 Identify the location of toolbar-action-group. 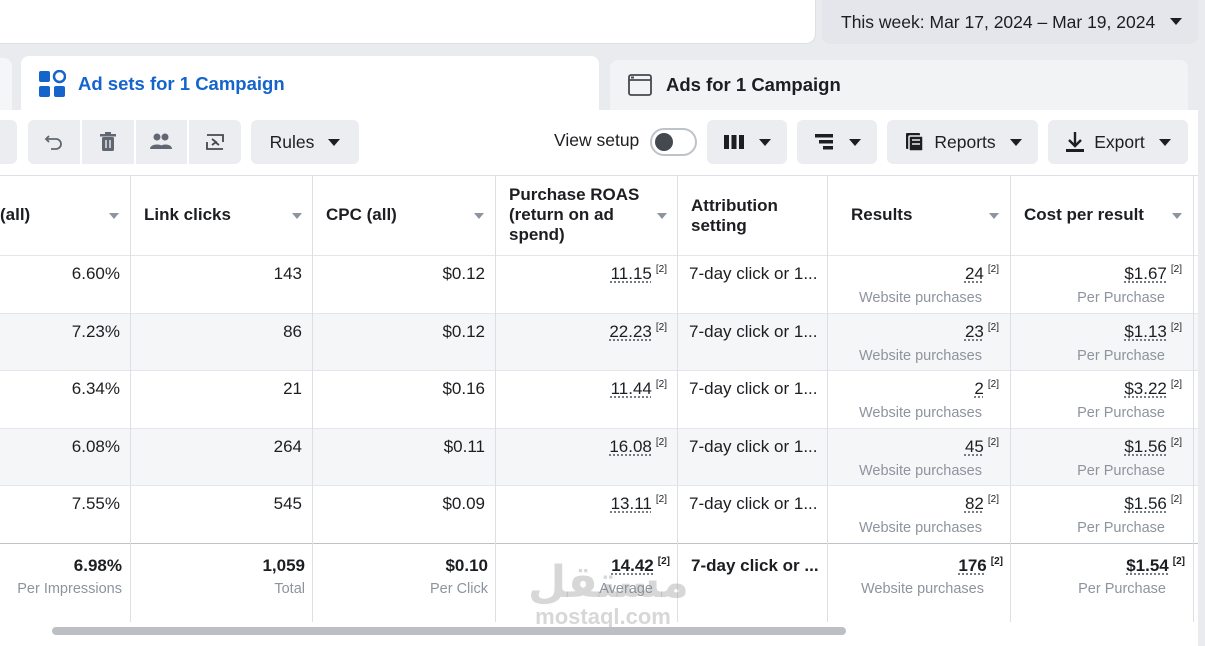
(134, 142).